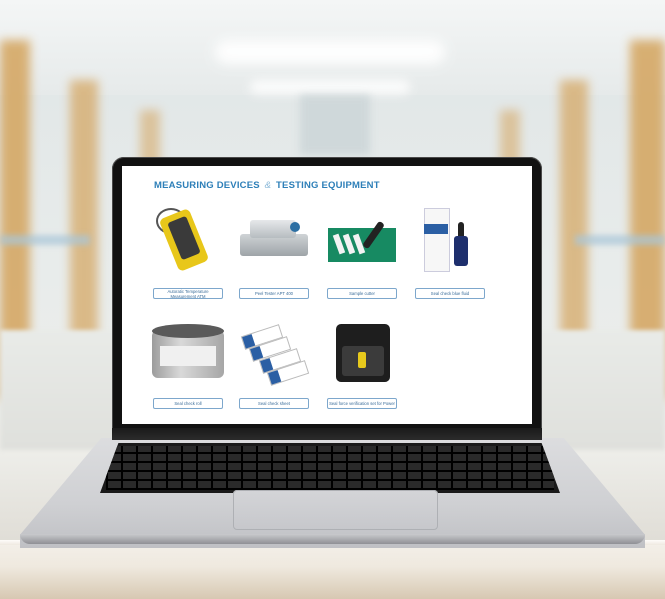 This screenshot has width=665, height=599. Describe the element at coordinates (330, 87) in the screenshot. I see `ceiling-light-far` at that location.